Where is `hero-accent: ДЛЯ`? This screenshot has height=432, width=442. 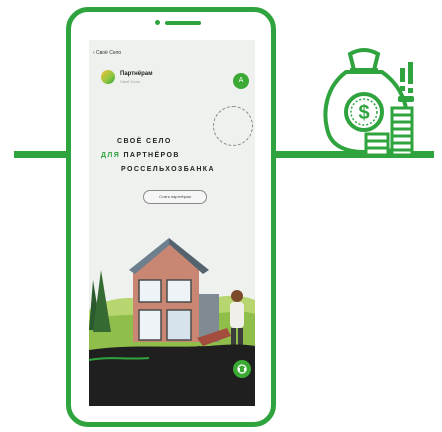
hero-accent: ДЛЯ is located at coordinates (111, 155).